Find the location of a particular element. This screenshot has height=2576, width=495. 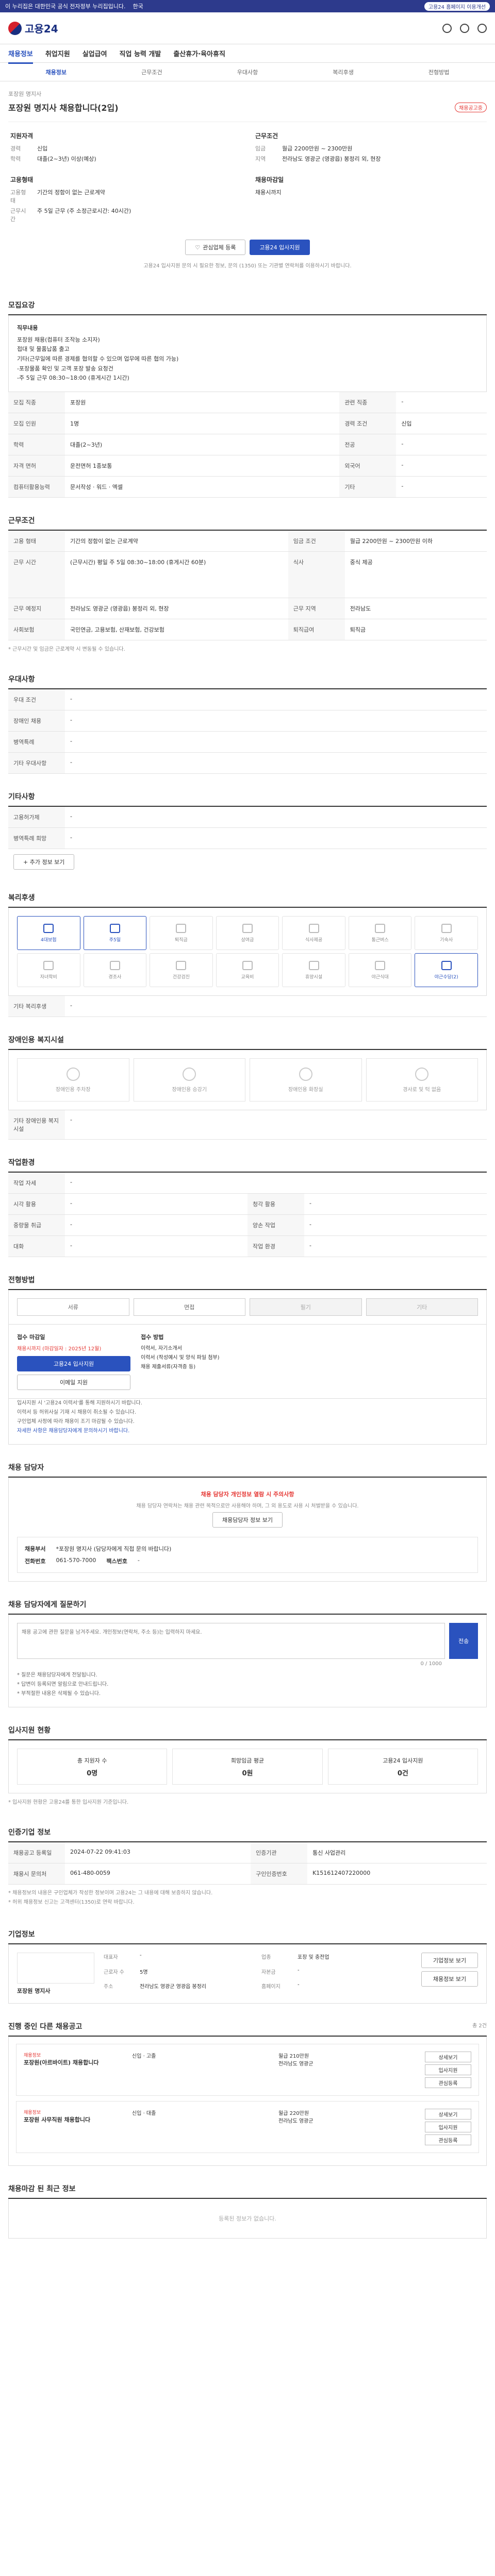

etc-title: 기타사항 is located at coordinates (247, 799).